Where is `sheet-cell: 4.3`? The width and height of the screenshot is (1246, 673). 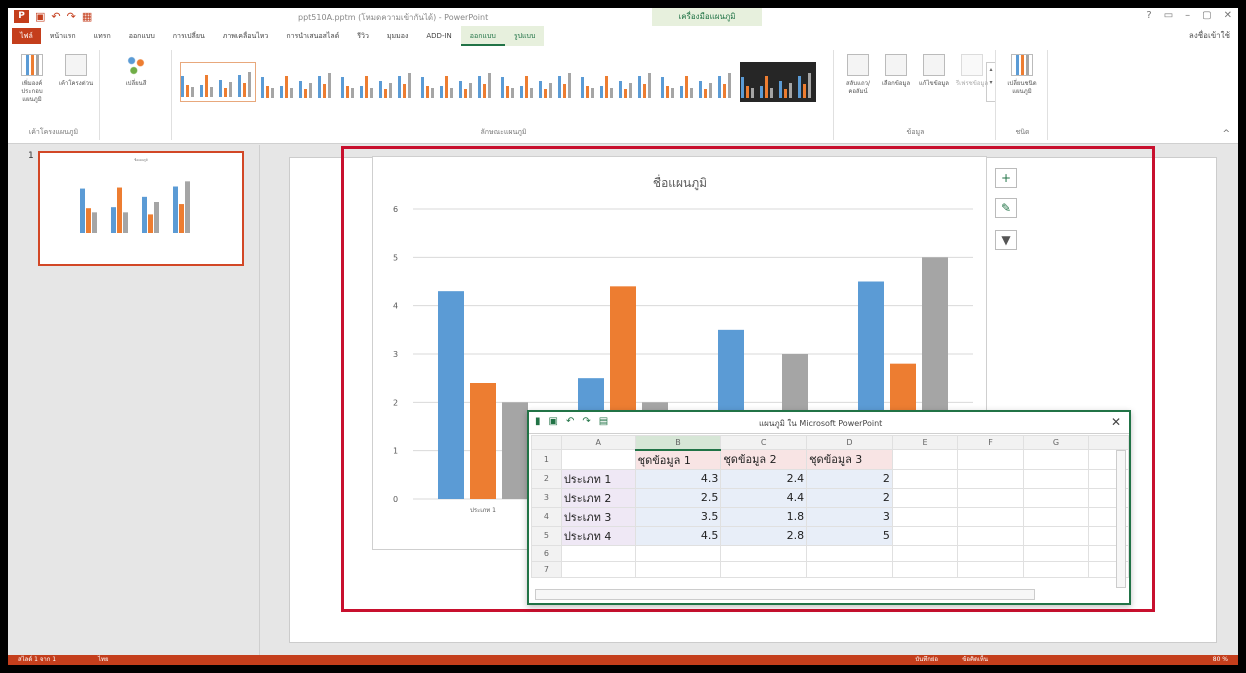
sheet-cell: 4.3 is located at coordinates (678, 478).